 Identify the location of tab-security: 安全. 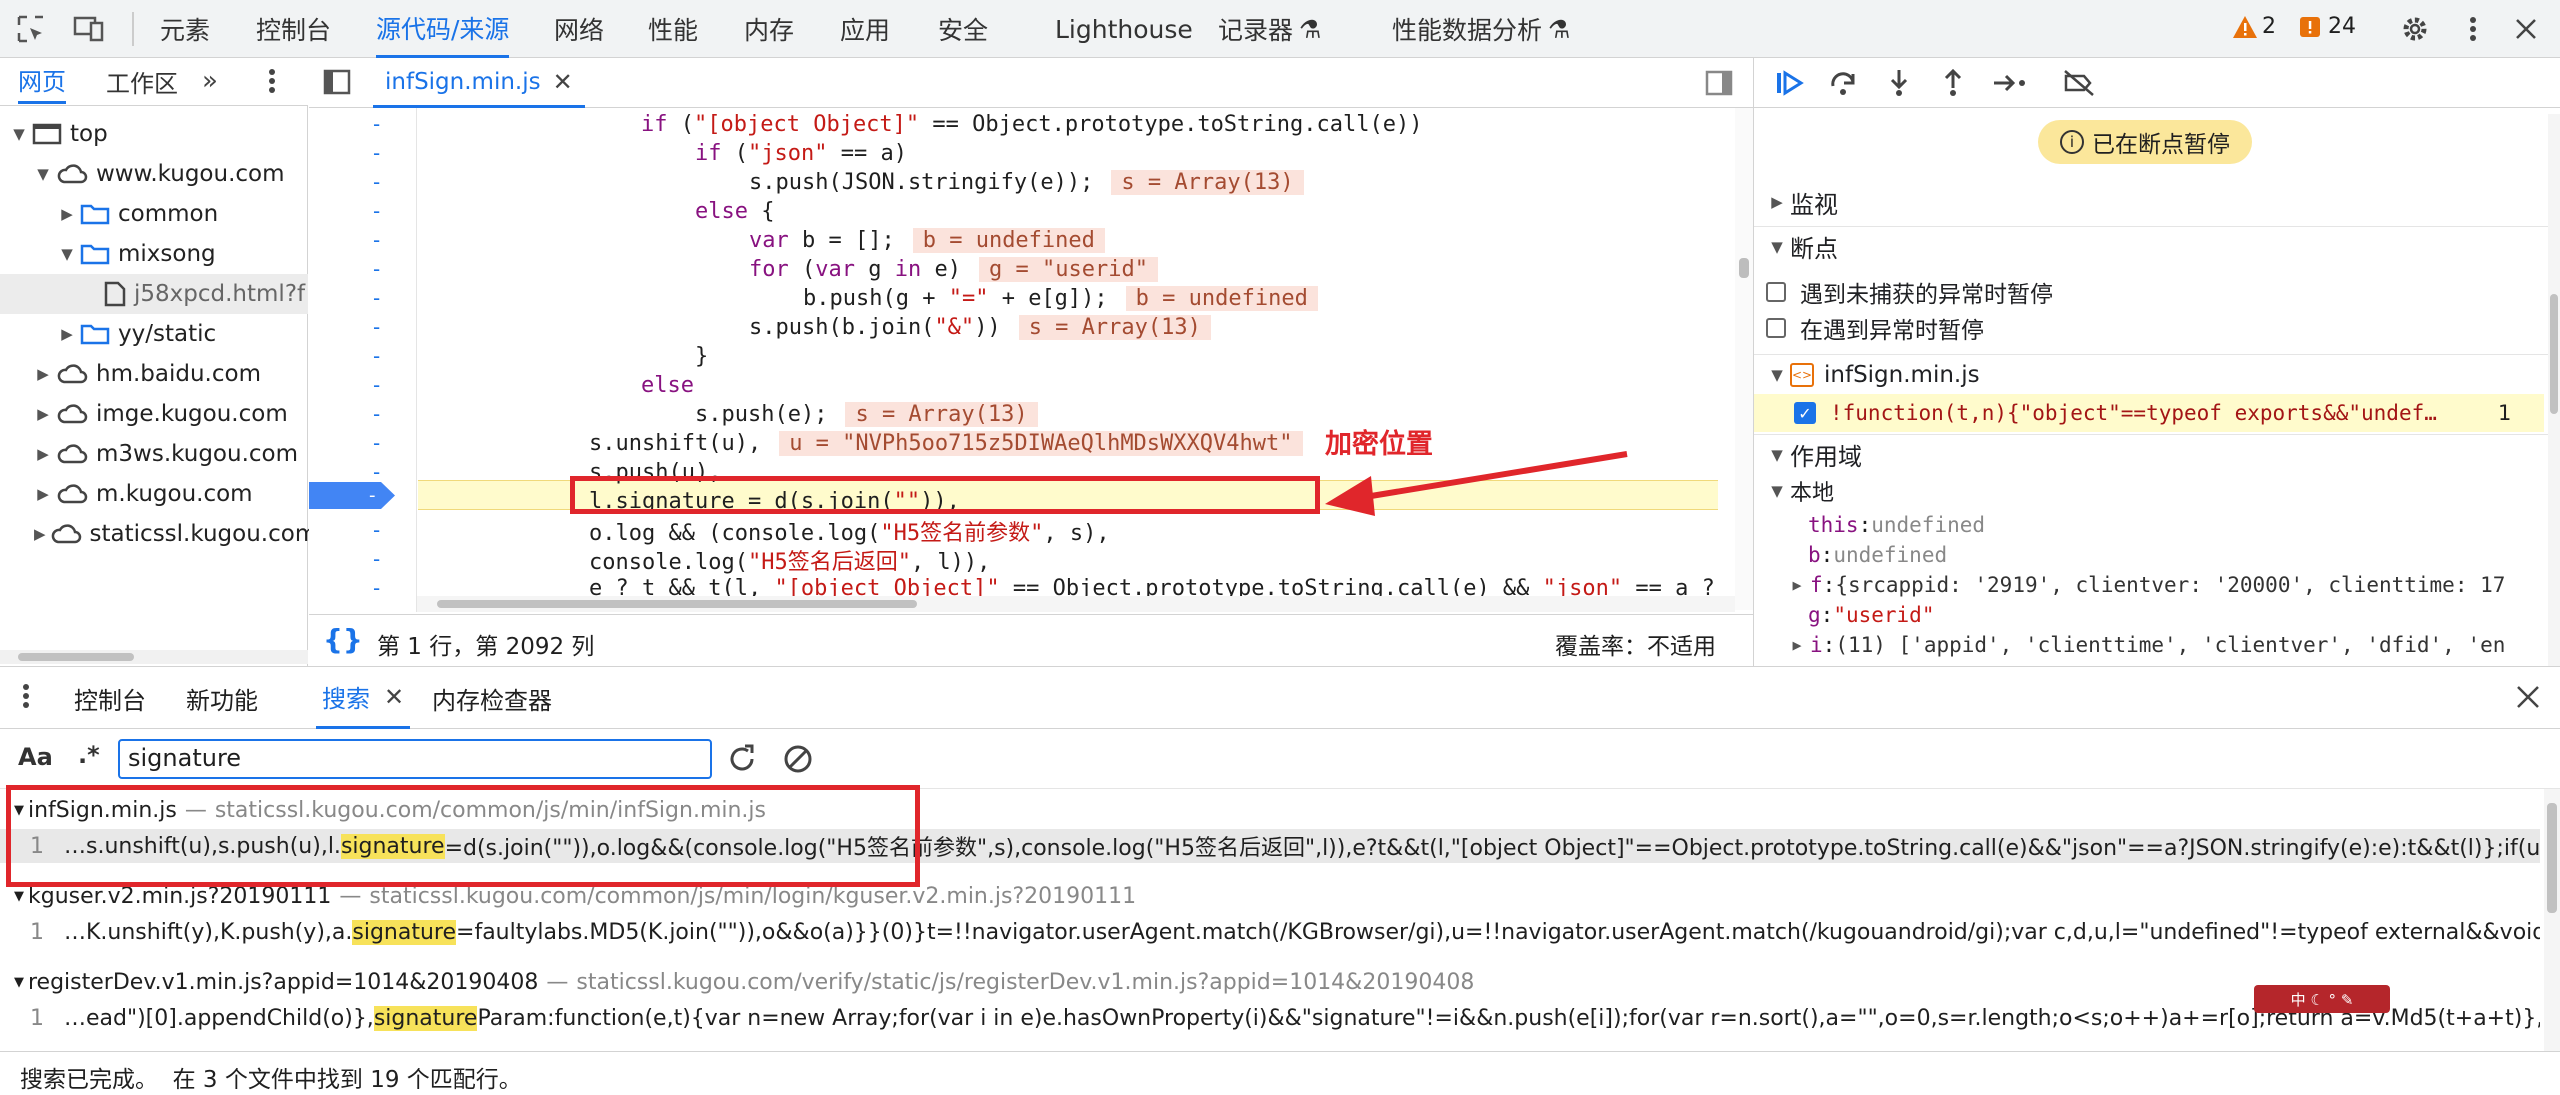
(963, 29).